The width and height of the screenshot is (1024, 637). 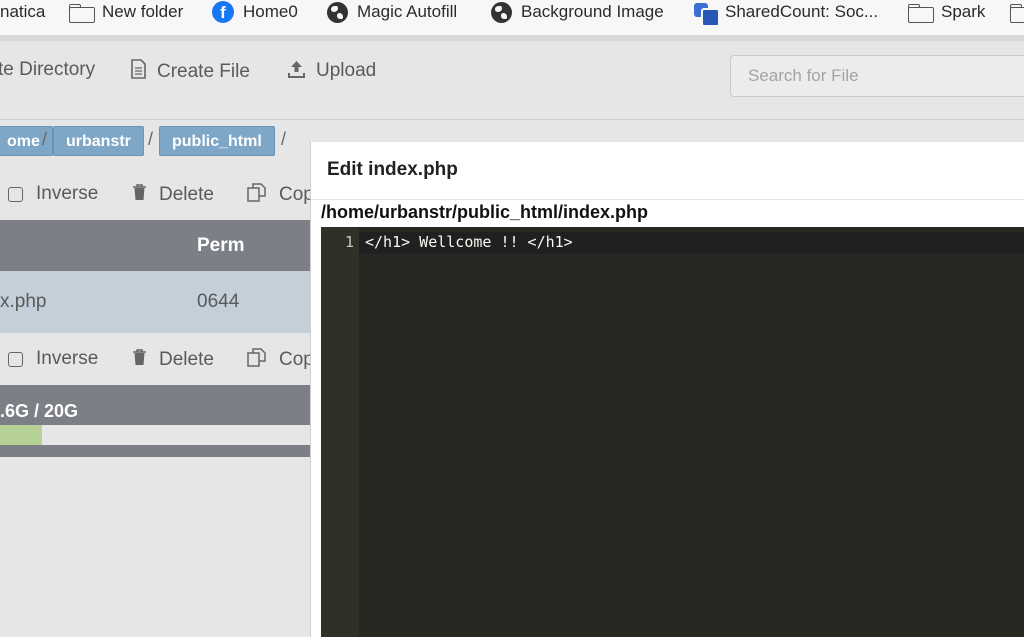 What do you see at coordinates (21, 435) in the screenshot?
I see `storage-progress-fill` at bounding box center [21, 435].